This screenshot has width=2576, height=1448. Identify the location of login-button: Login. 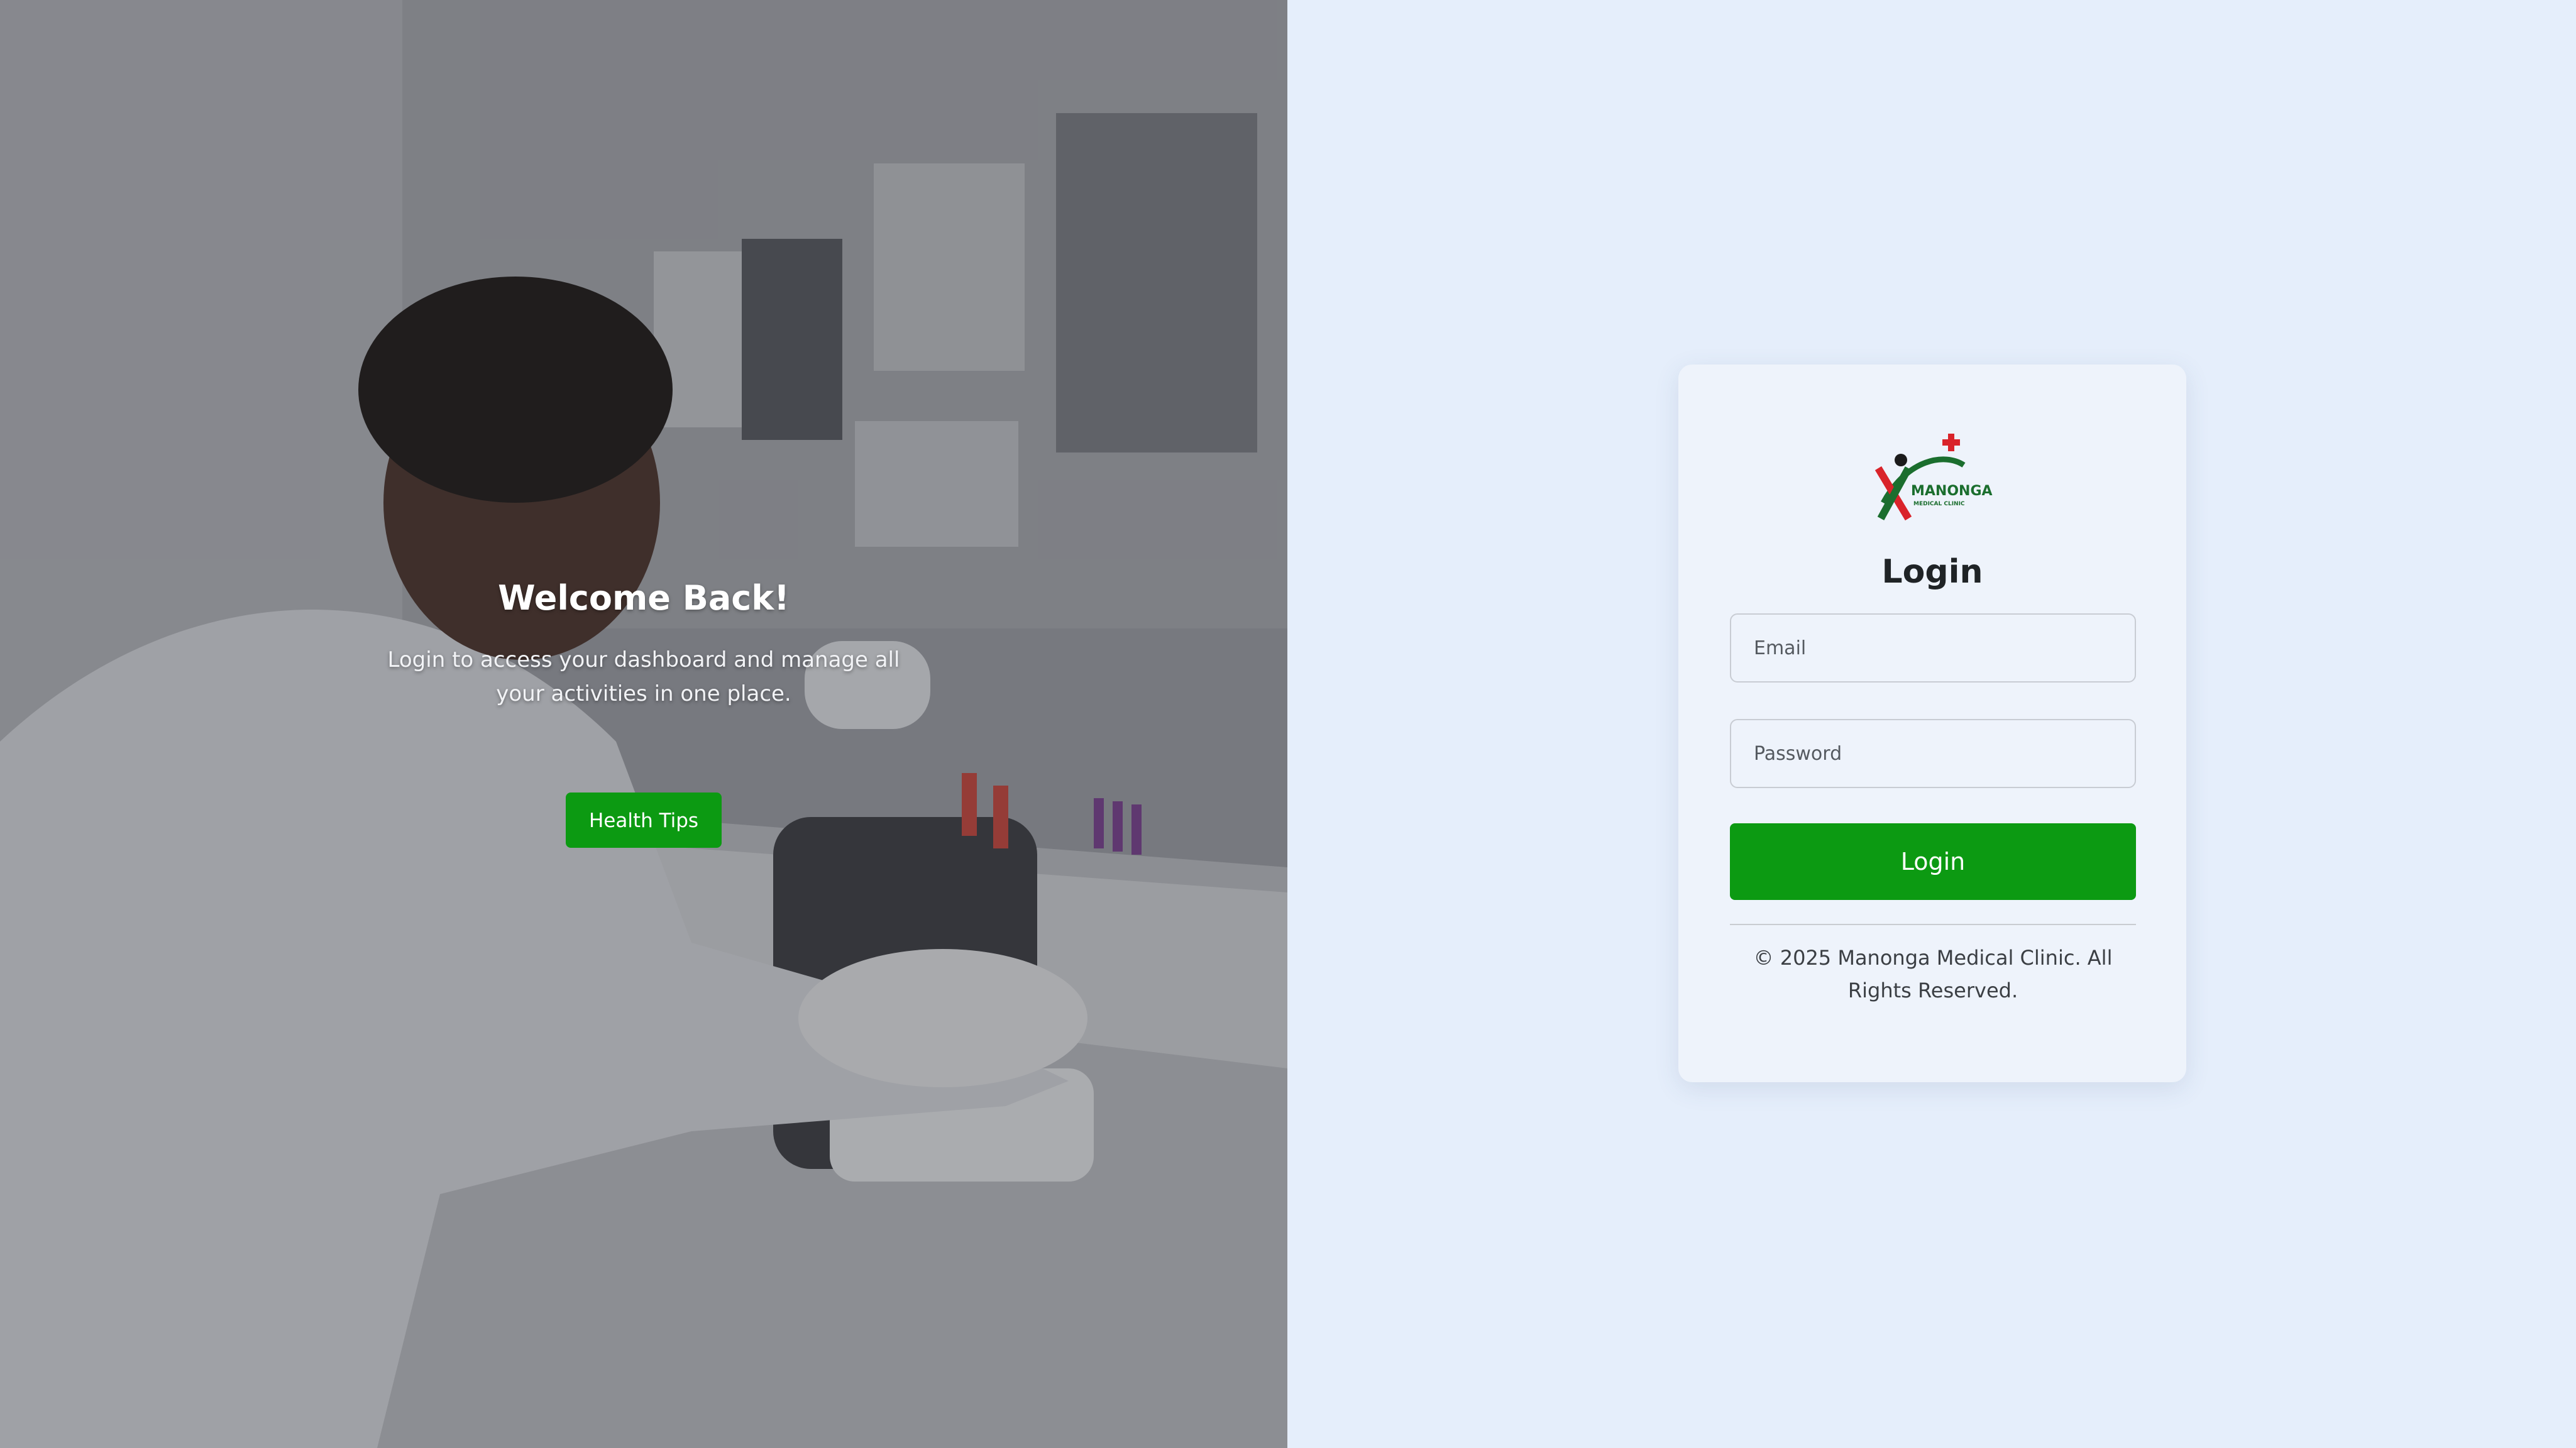
(1933, 861).